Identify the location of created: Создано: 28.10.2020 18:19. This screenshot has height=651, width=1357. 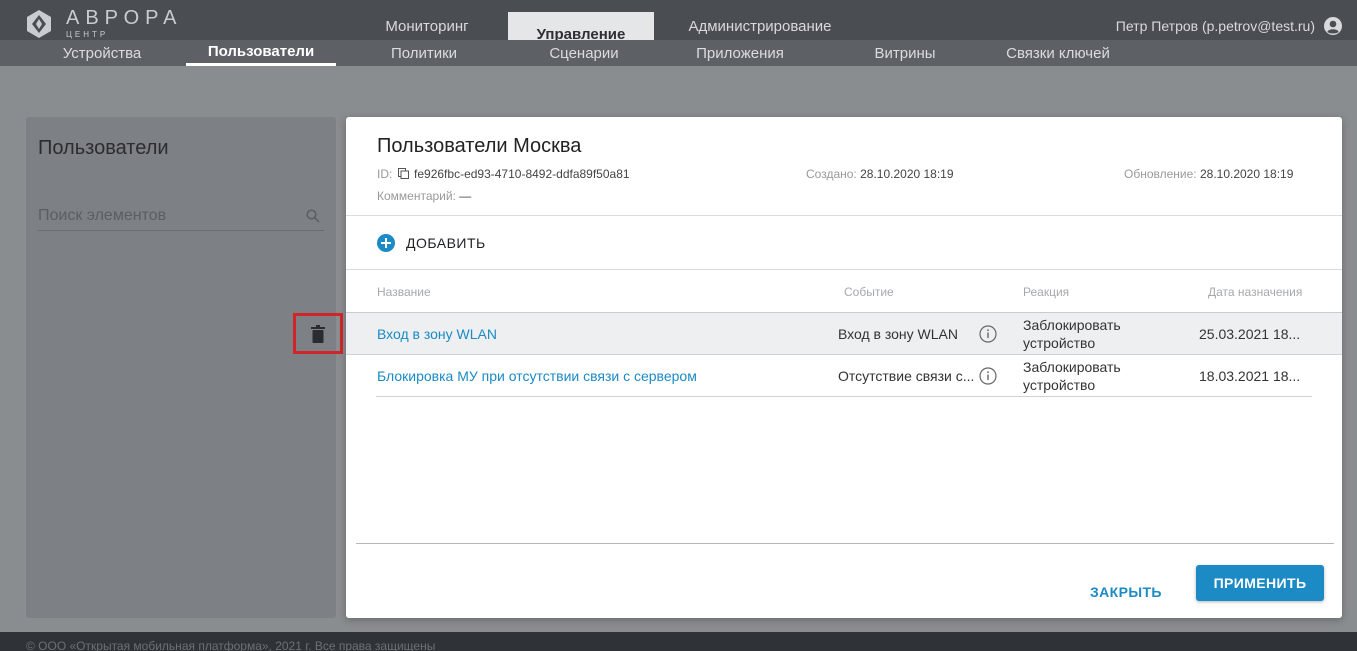
(880, 174).